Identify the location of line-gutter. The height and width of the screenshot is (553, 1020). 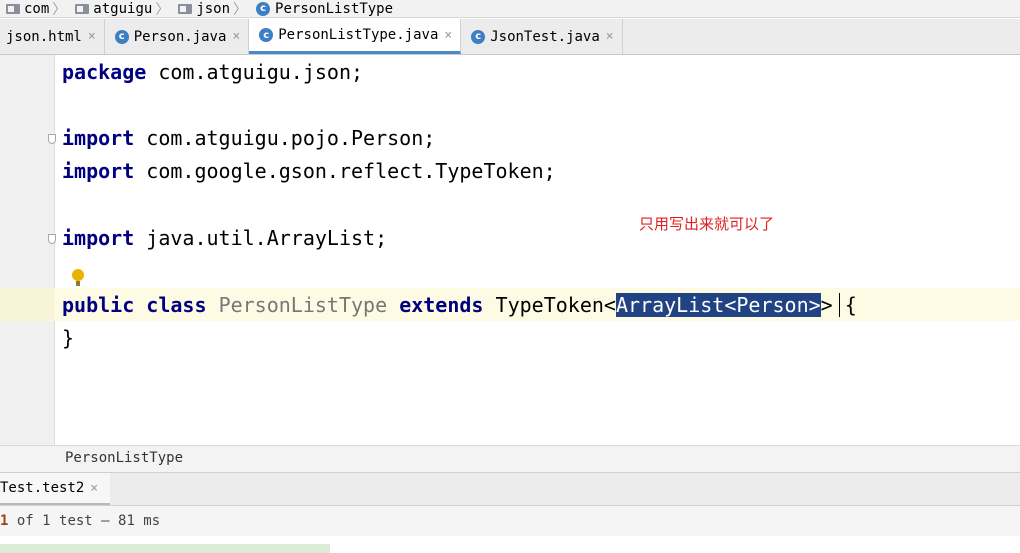
(27, 250).